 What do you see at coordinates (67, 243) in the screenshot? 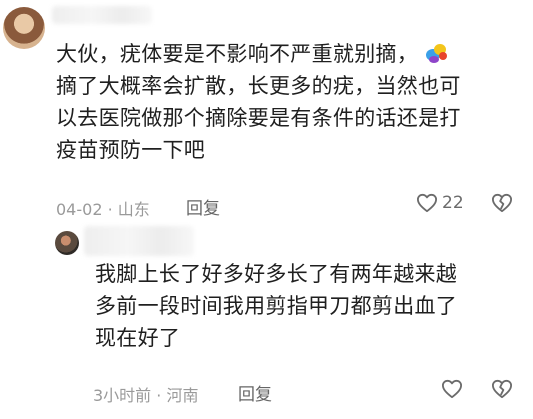
I see `reply-user-avatar` at bounding box center [67, 243].